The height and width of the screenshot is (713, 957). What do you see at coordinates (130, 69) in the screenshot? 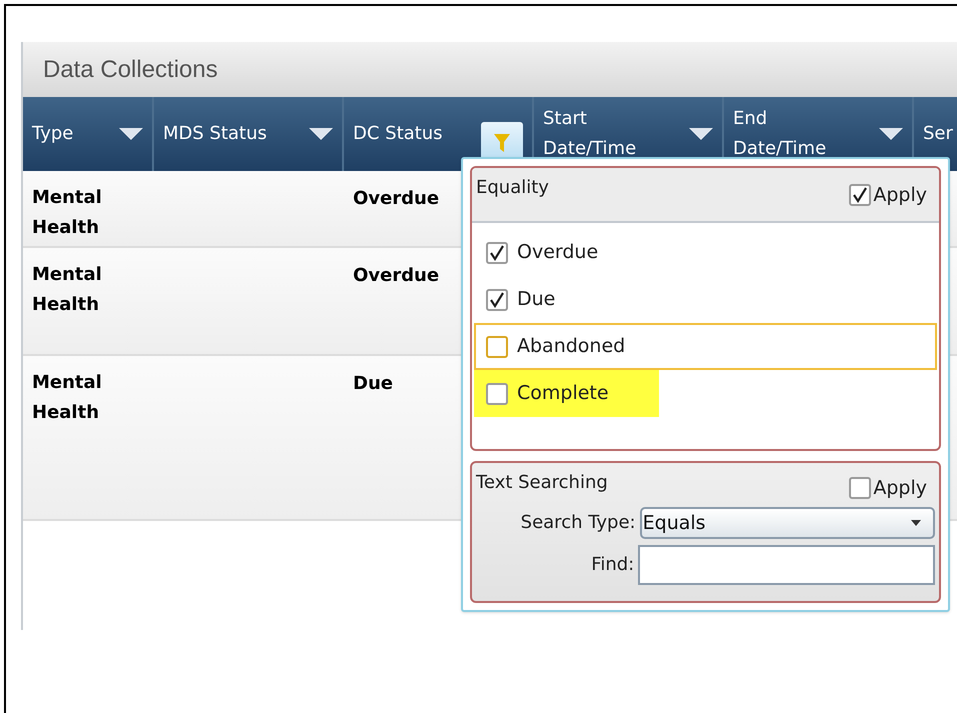
I see `panel-title: Data Collections` at bounding box center [130, 69].